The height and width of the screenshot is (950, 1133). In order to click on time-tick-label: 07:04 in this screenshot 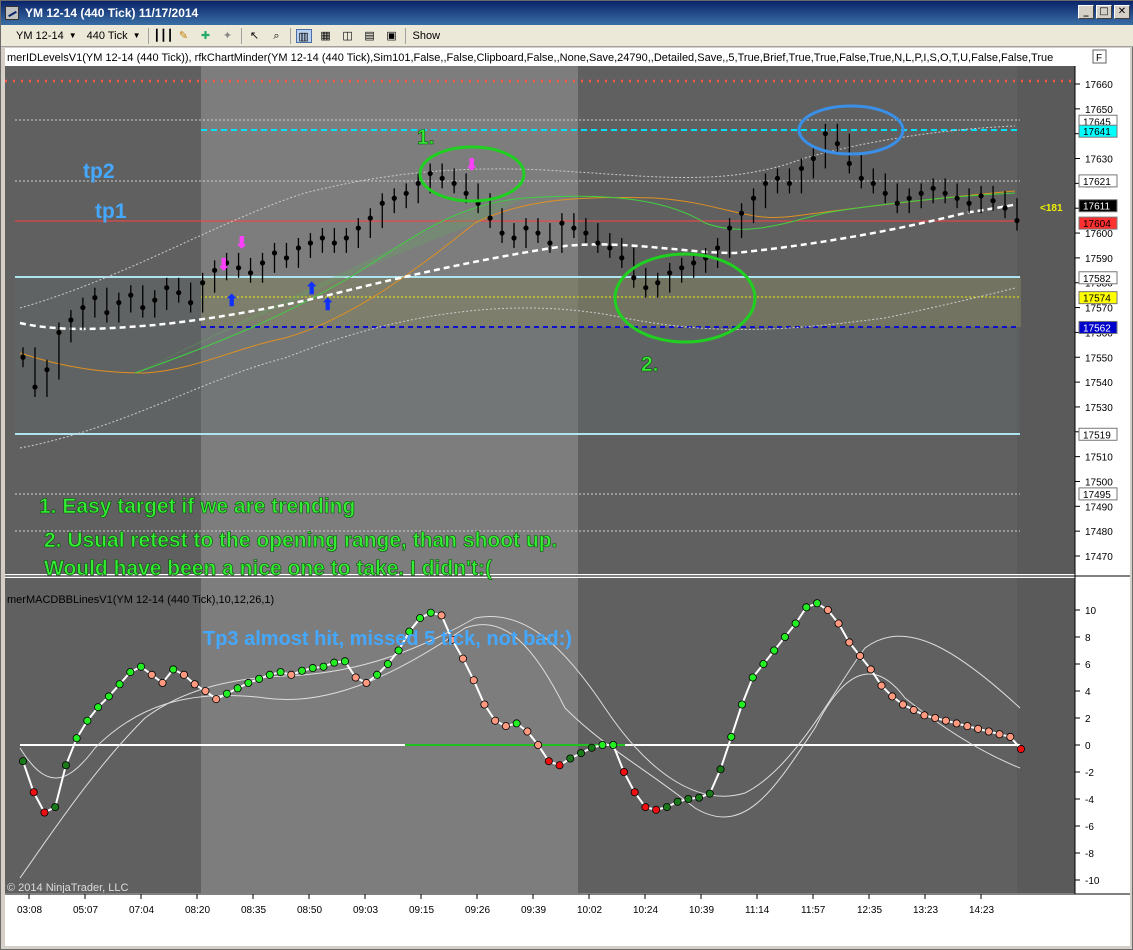, I will do `click(141, 910)`.